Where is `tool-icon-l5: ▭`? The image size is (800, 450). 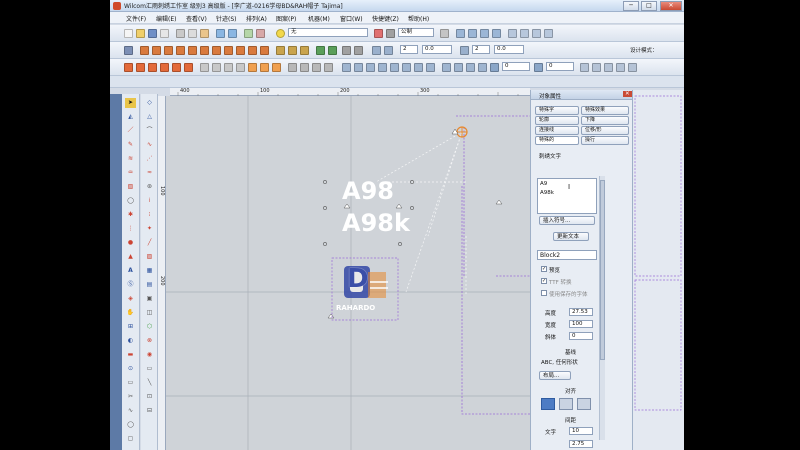 tool-icon-l5: ▭ is located at coordinates (130, 383).